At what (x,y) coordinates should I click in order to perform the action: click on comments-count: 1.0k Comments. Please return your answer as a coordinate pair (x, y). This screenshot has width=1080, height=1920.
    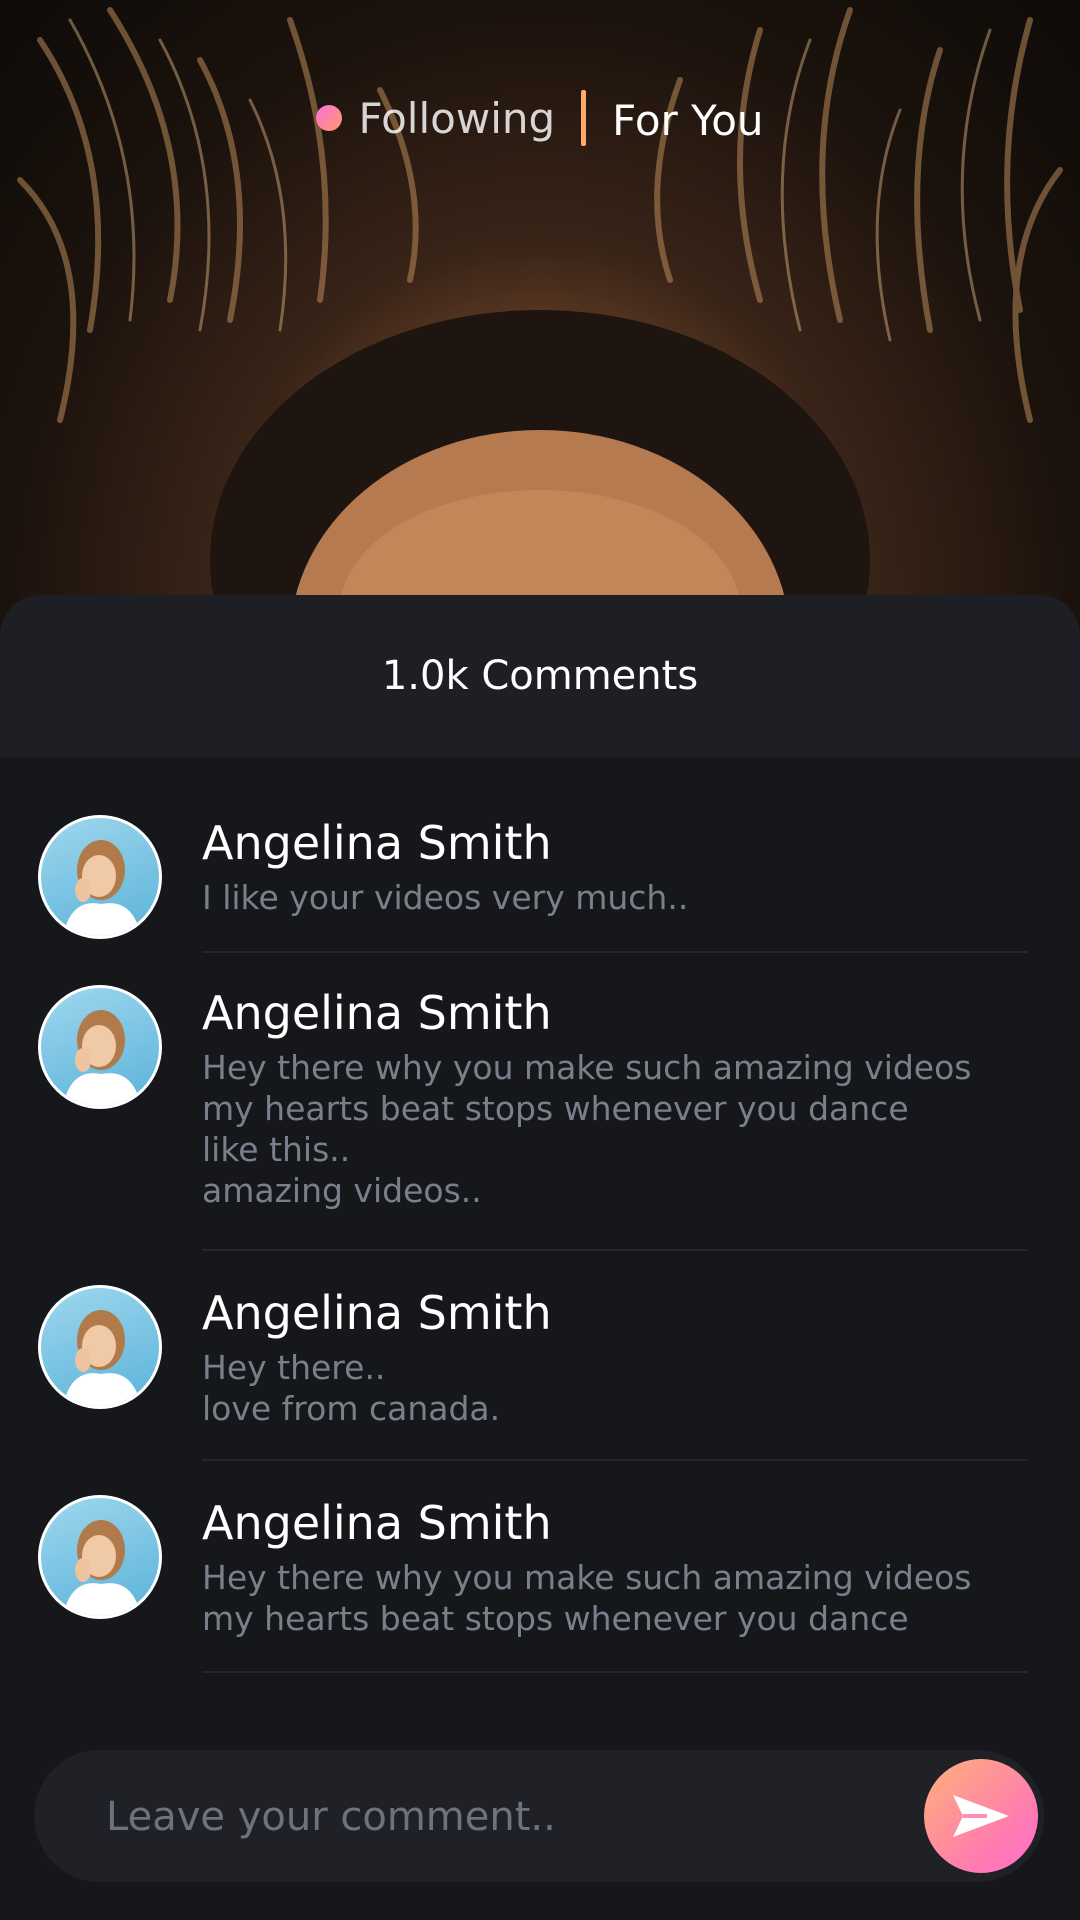
    Looking at the image, I should click on (540, 676).